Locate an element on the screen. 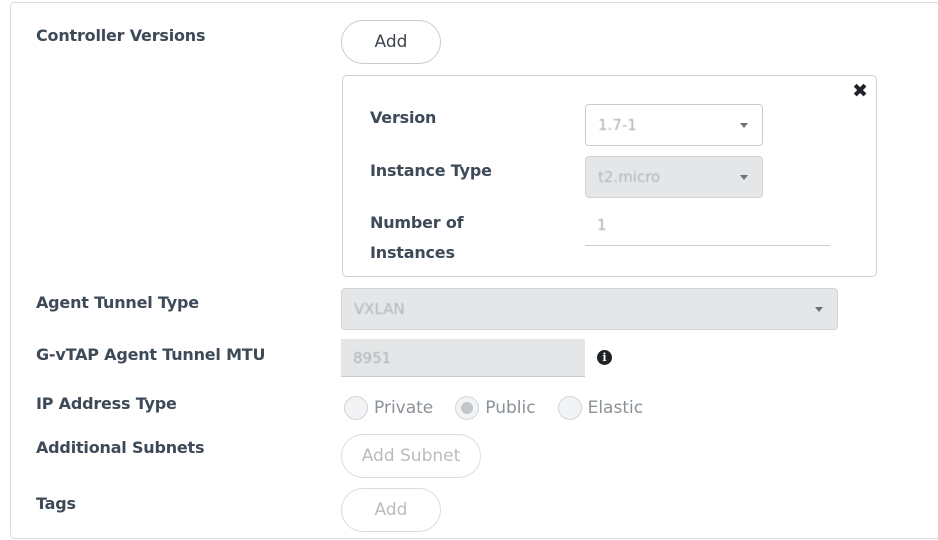  radio-private-label: Private is located at coordinates (404, 408).